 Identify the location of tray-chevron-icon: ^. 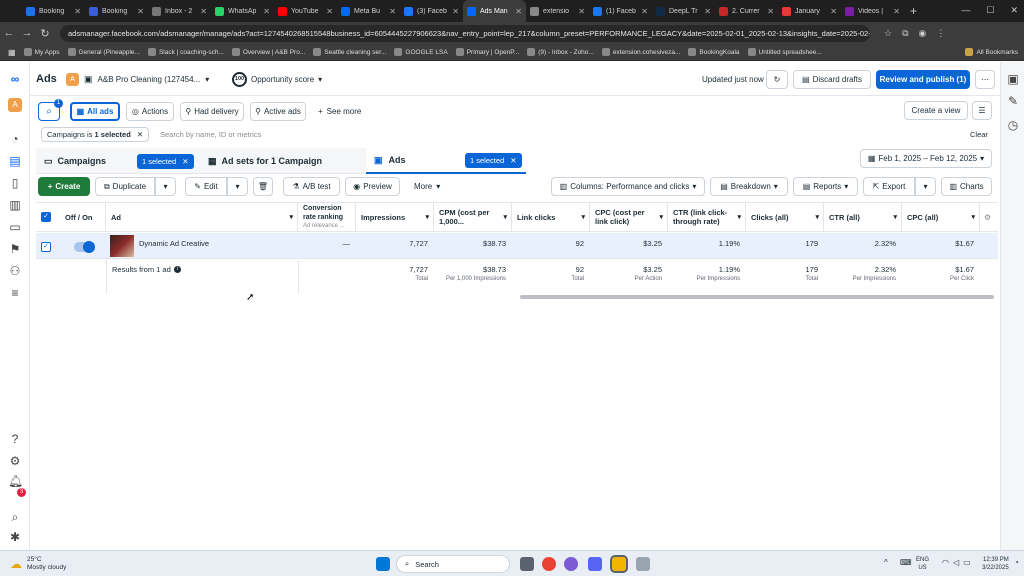
(886, 562).